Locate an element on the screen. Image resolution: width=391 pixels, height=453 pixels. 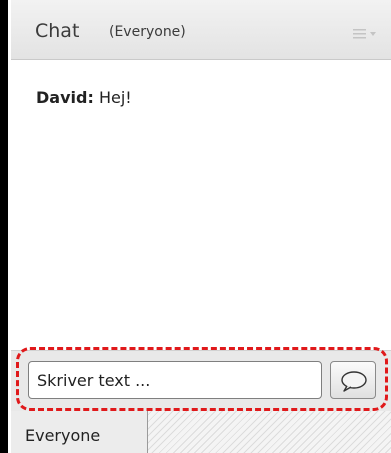
send-button is located at coordinates (353, 380).